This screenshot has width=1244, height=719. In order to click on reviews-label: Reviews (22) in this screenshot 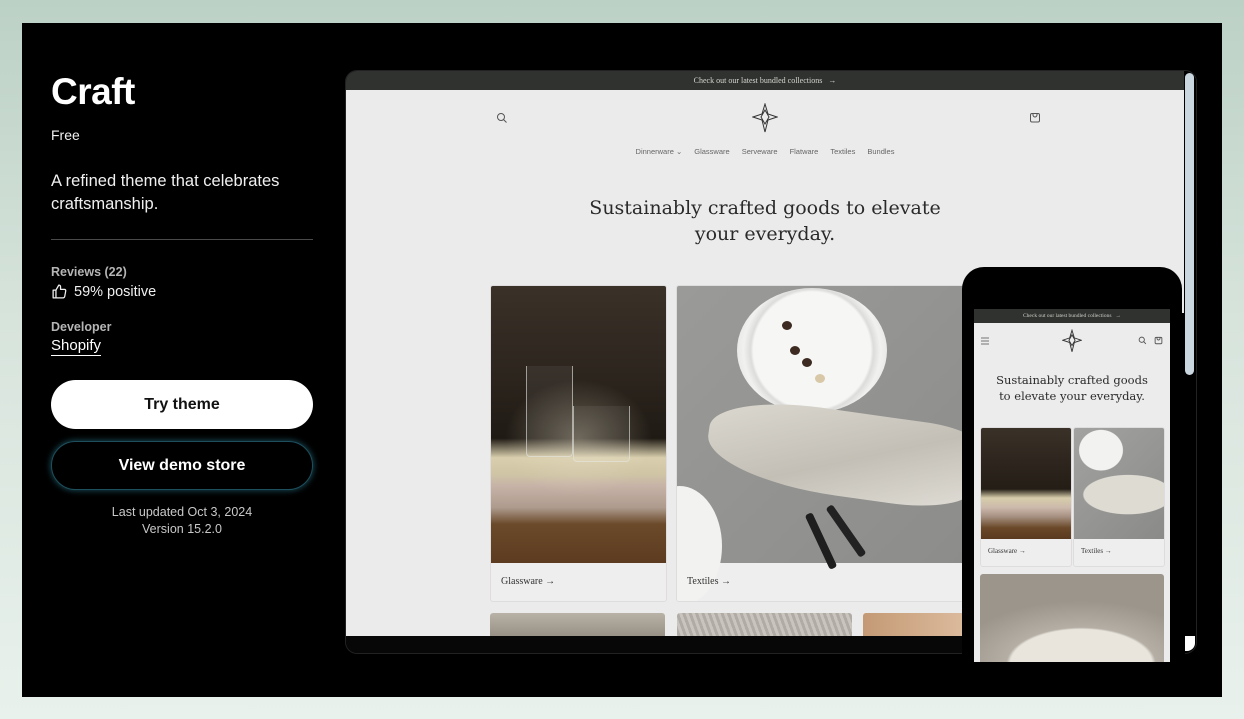, I will do `click(89, 272)`.